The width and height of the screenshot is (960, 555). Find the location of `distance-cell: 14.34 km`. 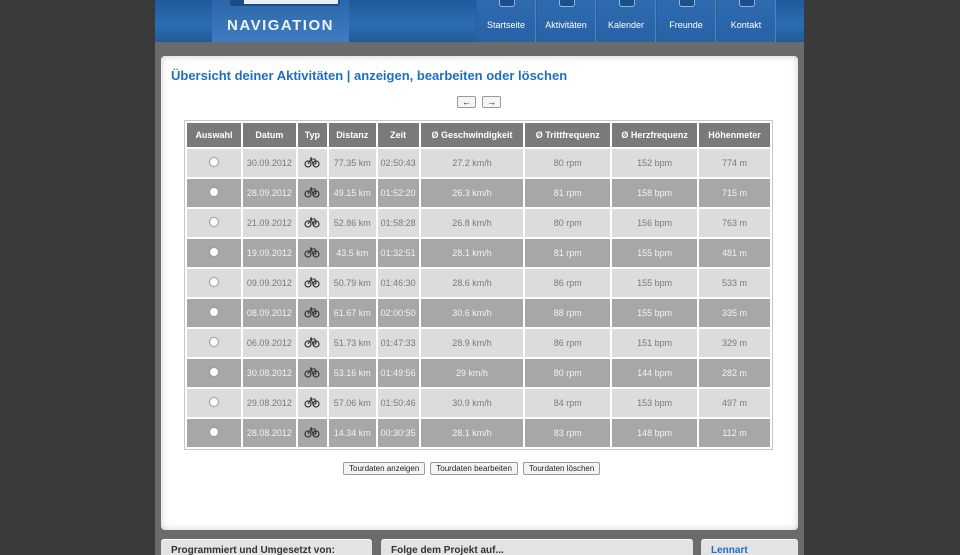

distance-cell: 14.34 km is located at coordinates (352, 433).